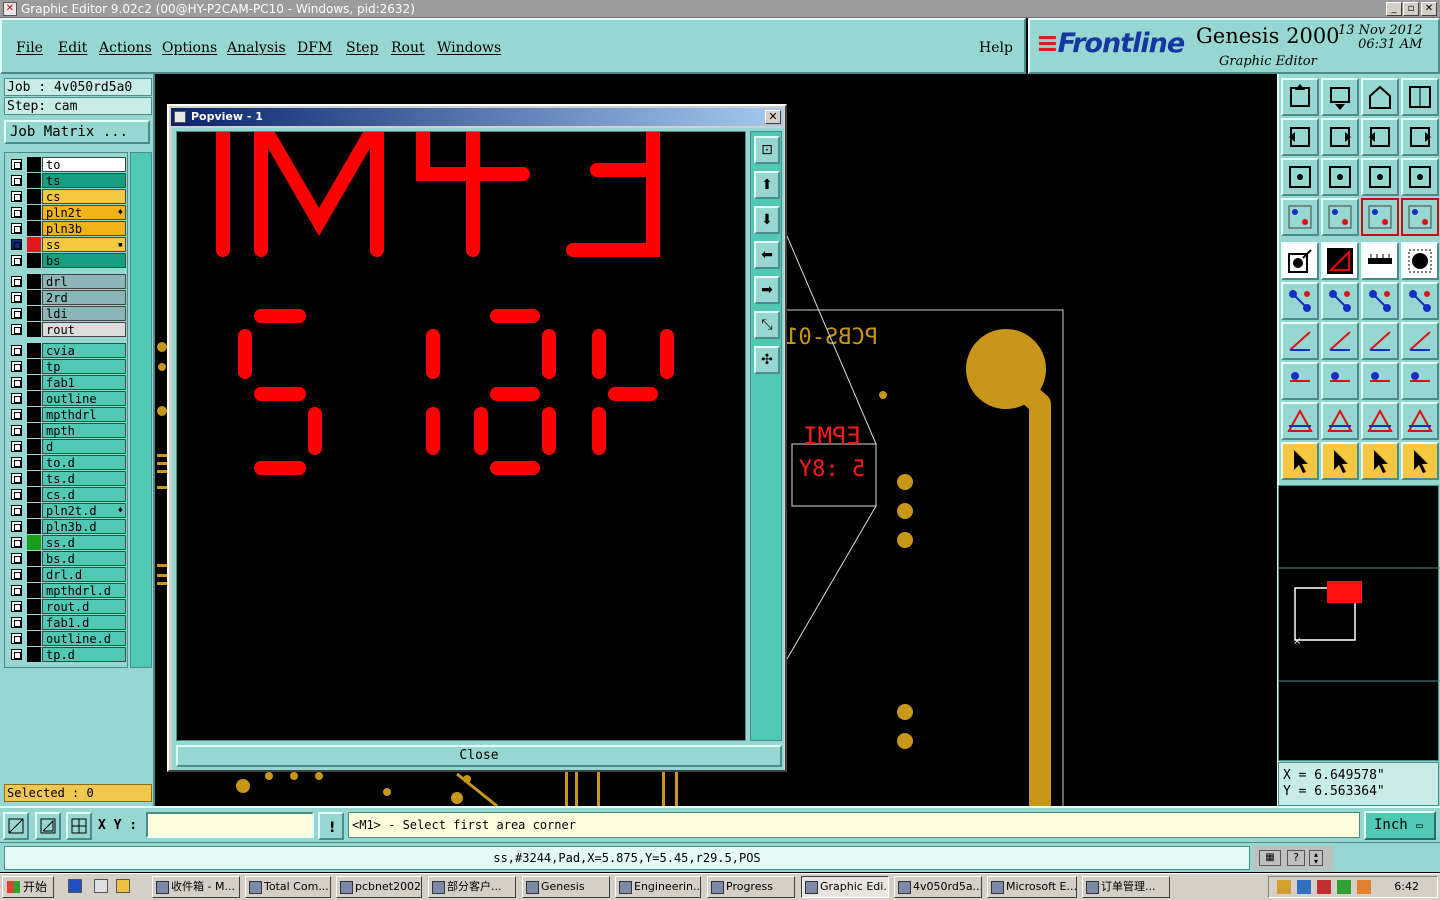  I want to click on layer-row-outline-d: outline.d, so click(67, 638).